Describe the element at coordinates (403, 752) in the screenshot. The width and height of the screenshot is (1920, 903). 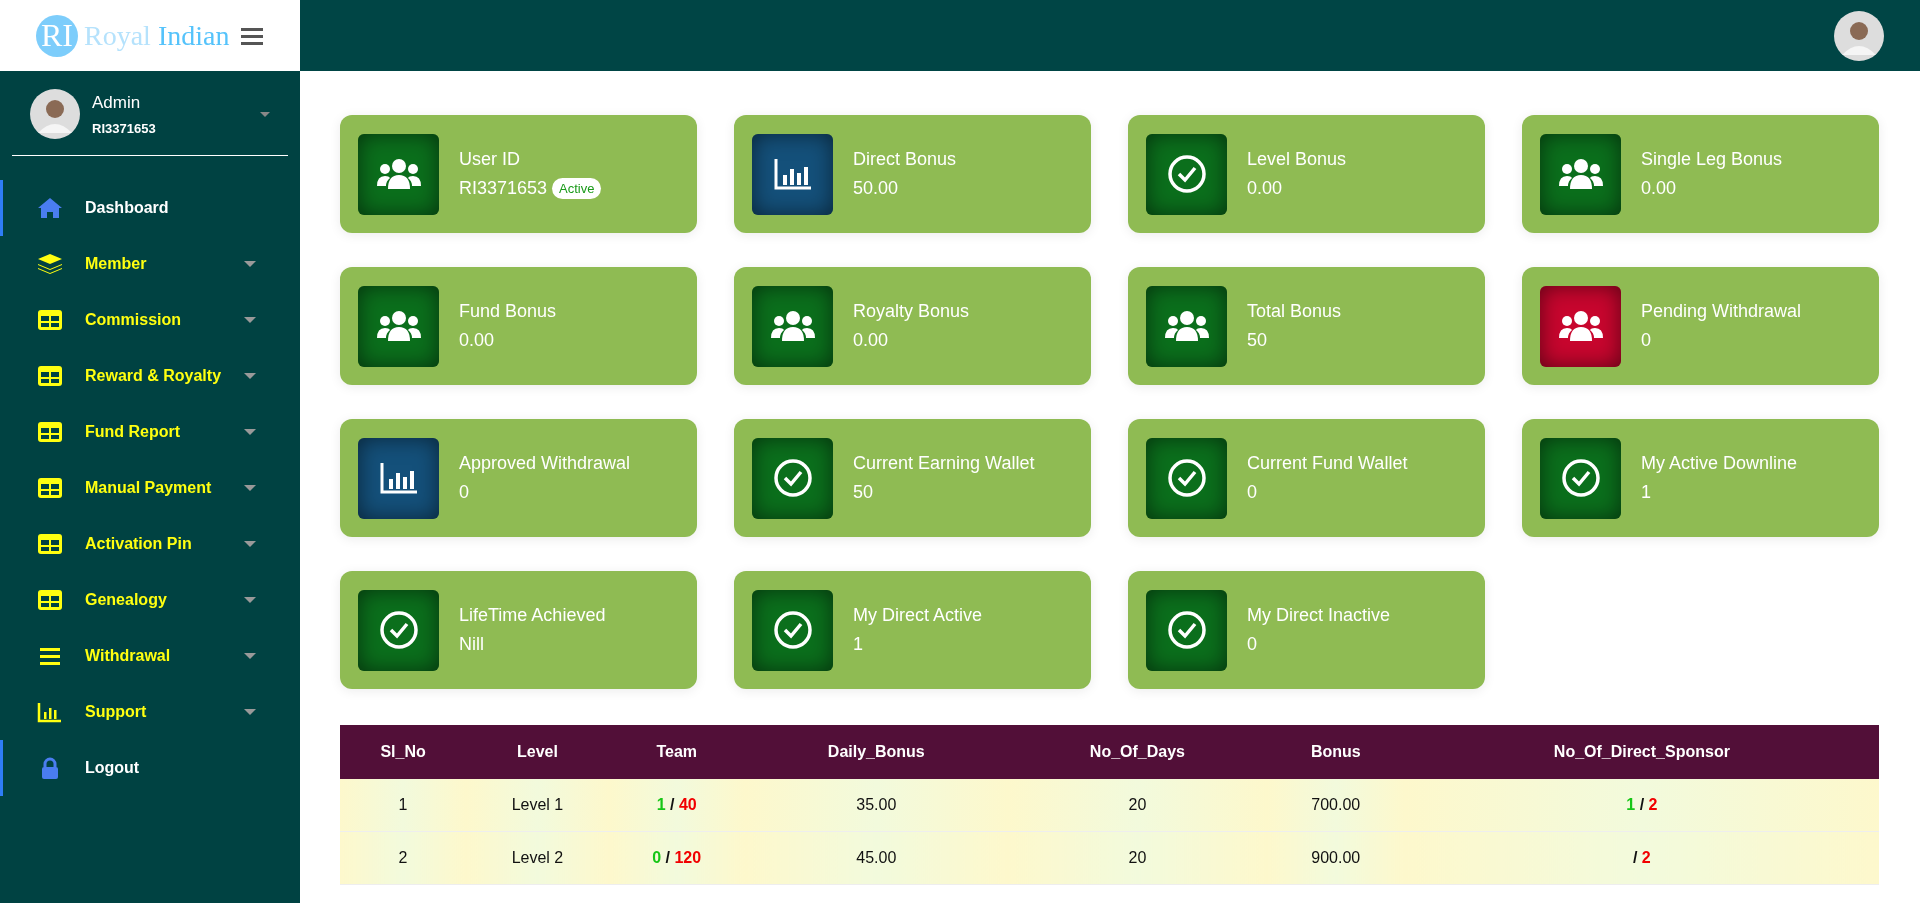
I see `column-header: Sl_No` at that location.